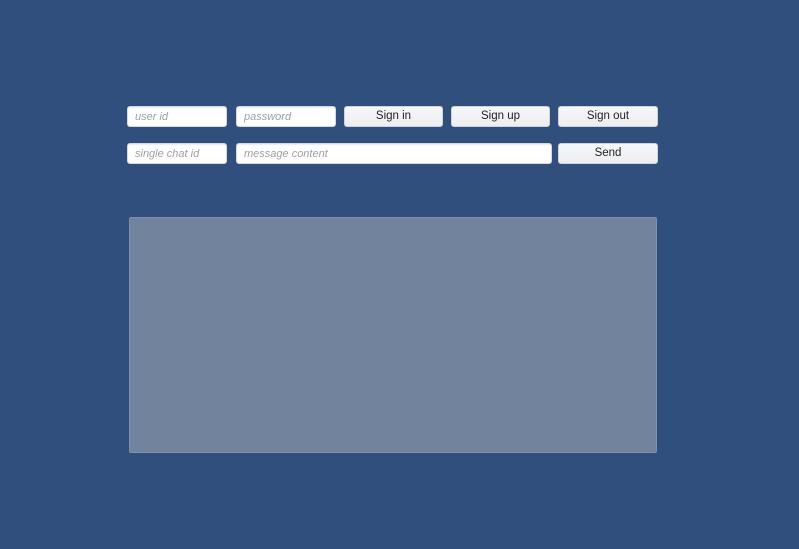 The width and height of the screenshot is (799, 549). What do you see at coordinates (394, 153) in the screenshot?
I see `message-content-input` at bounding box center [394, 153].